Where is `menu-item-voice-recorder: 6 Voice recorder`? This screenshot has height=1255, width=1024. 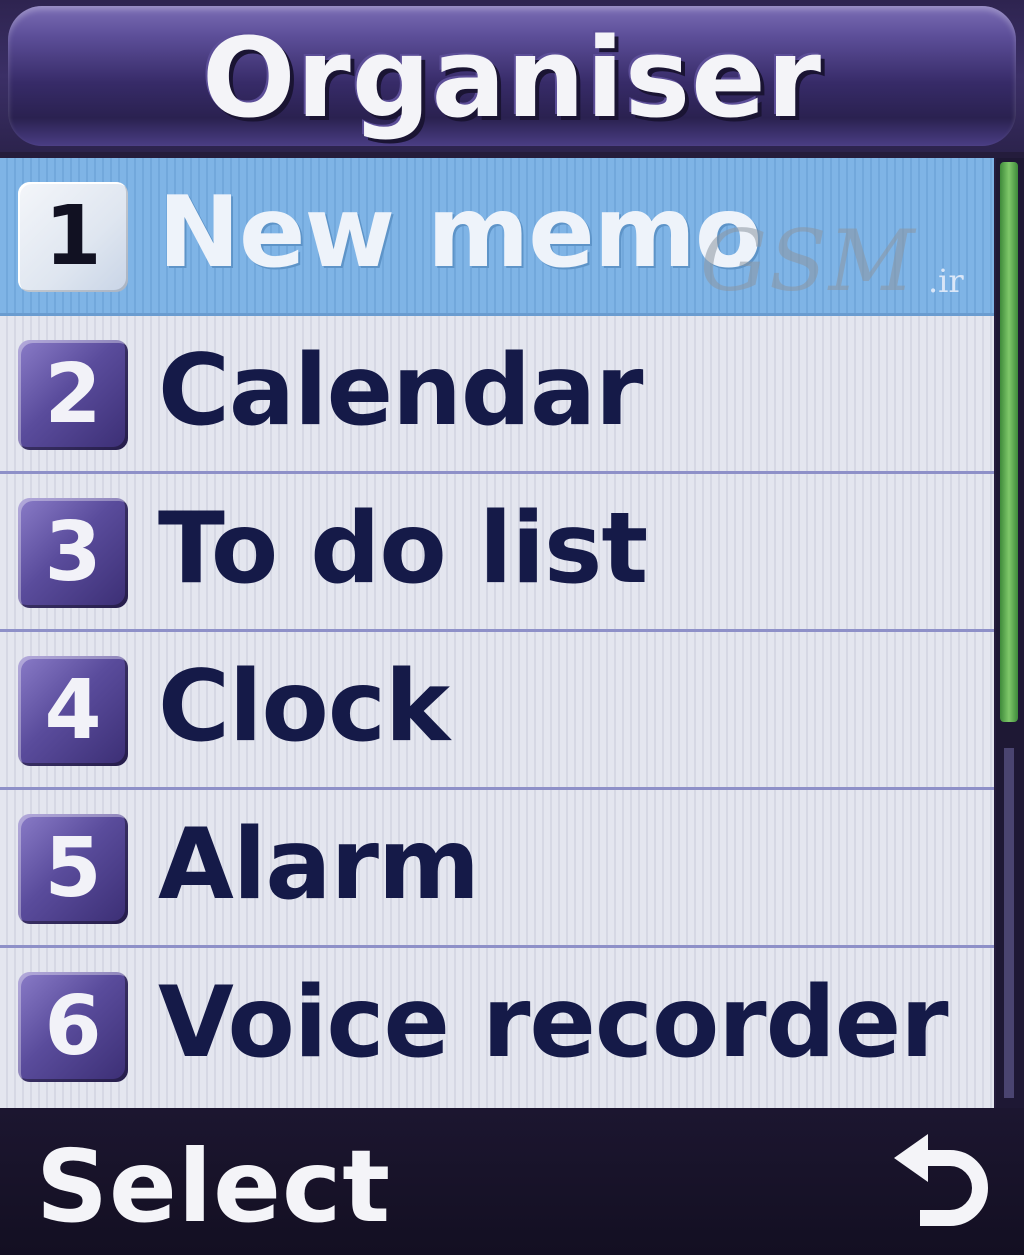
menu-item-voice-recorder: 6 Voice recorder is located at coordinates (497, 1028).